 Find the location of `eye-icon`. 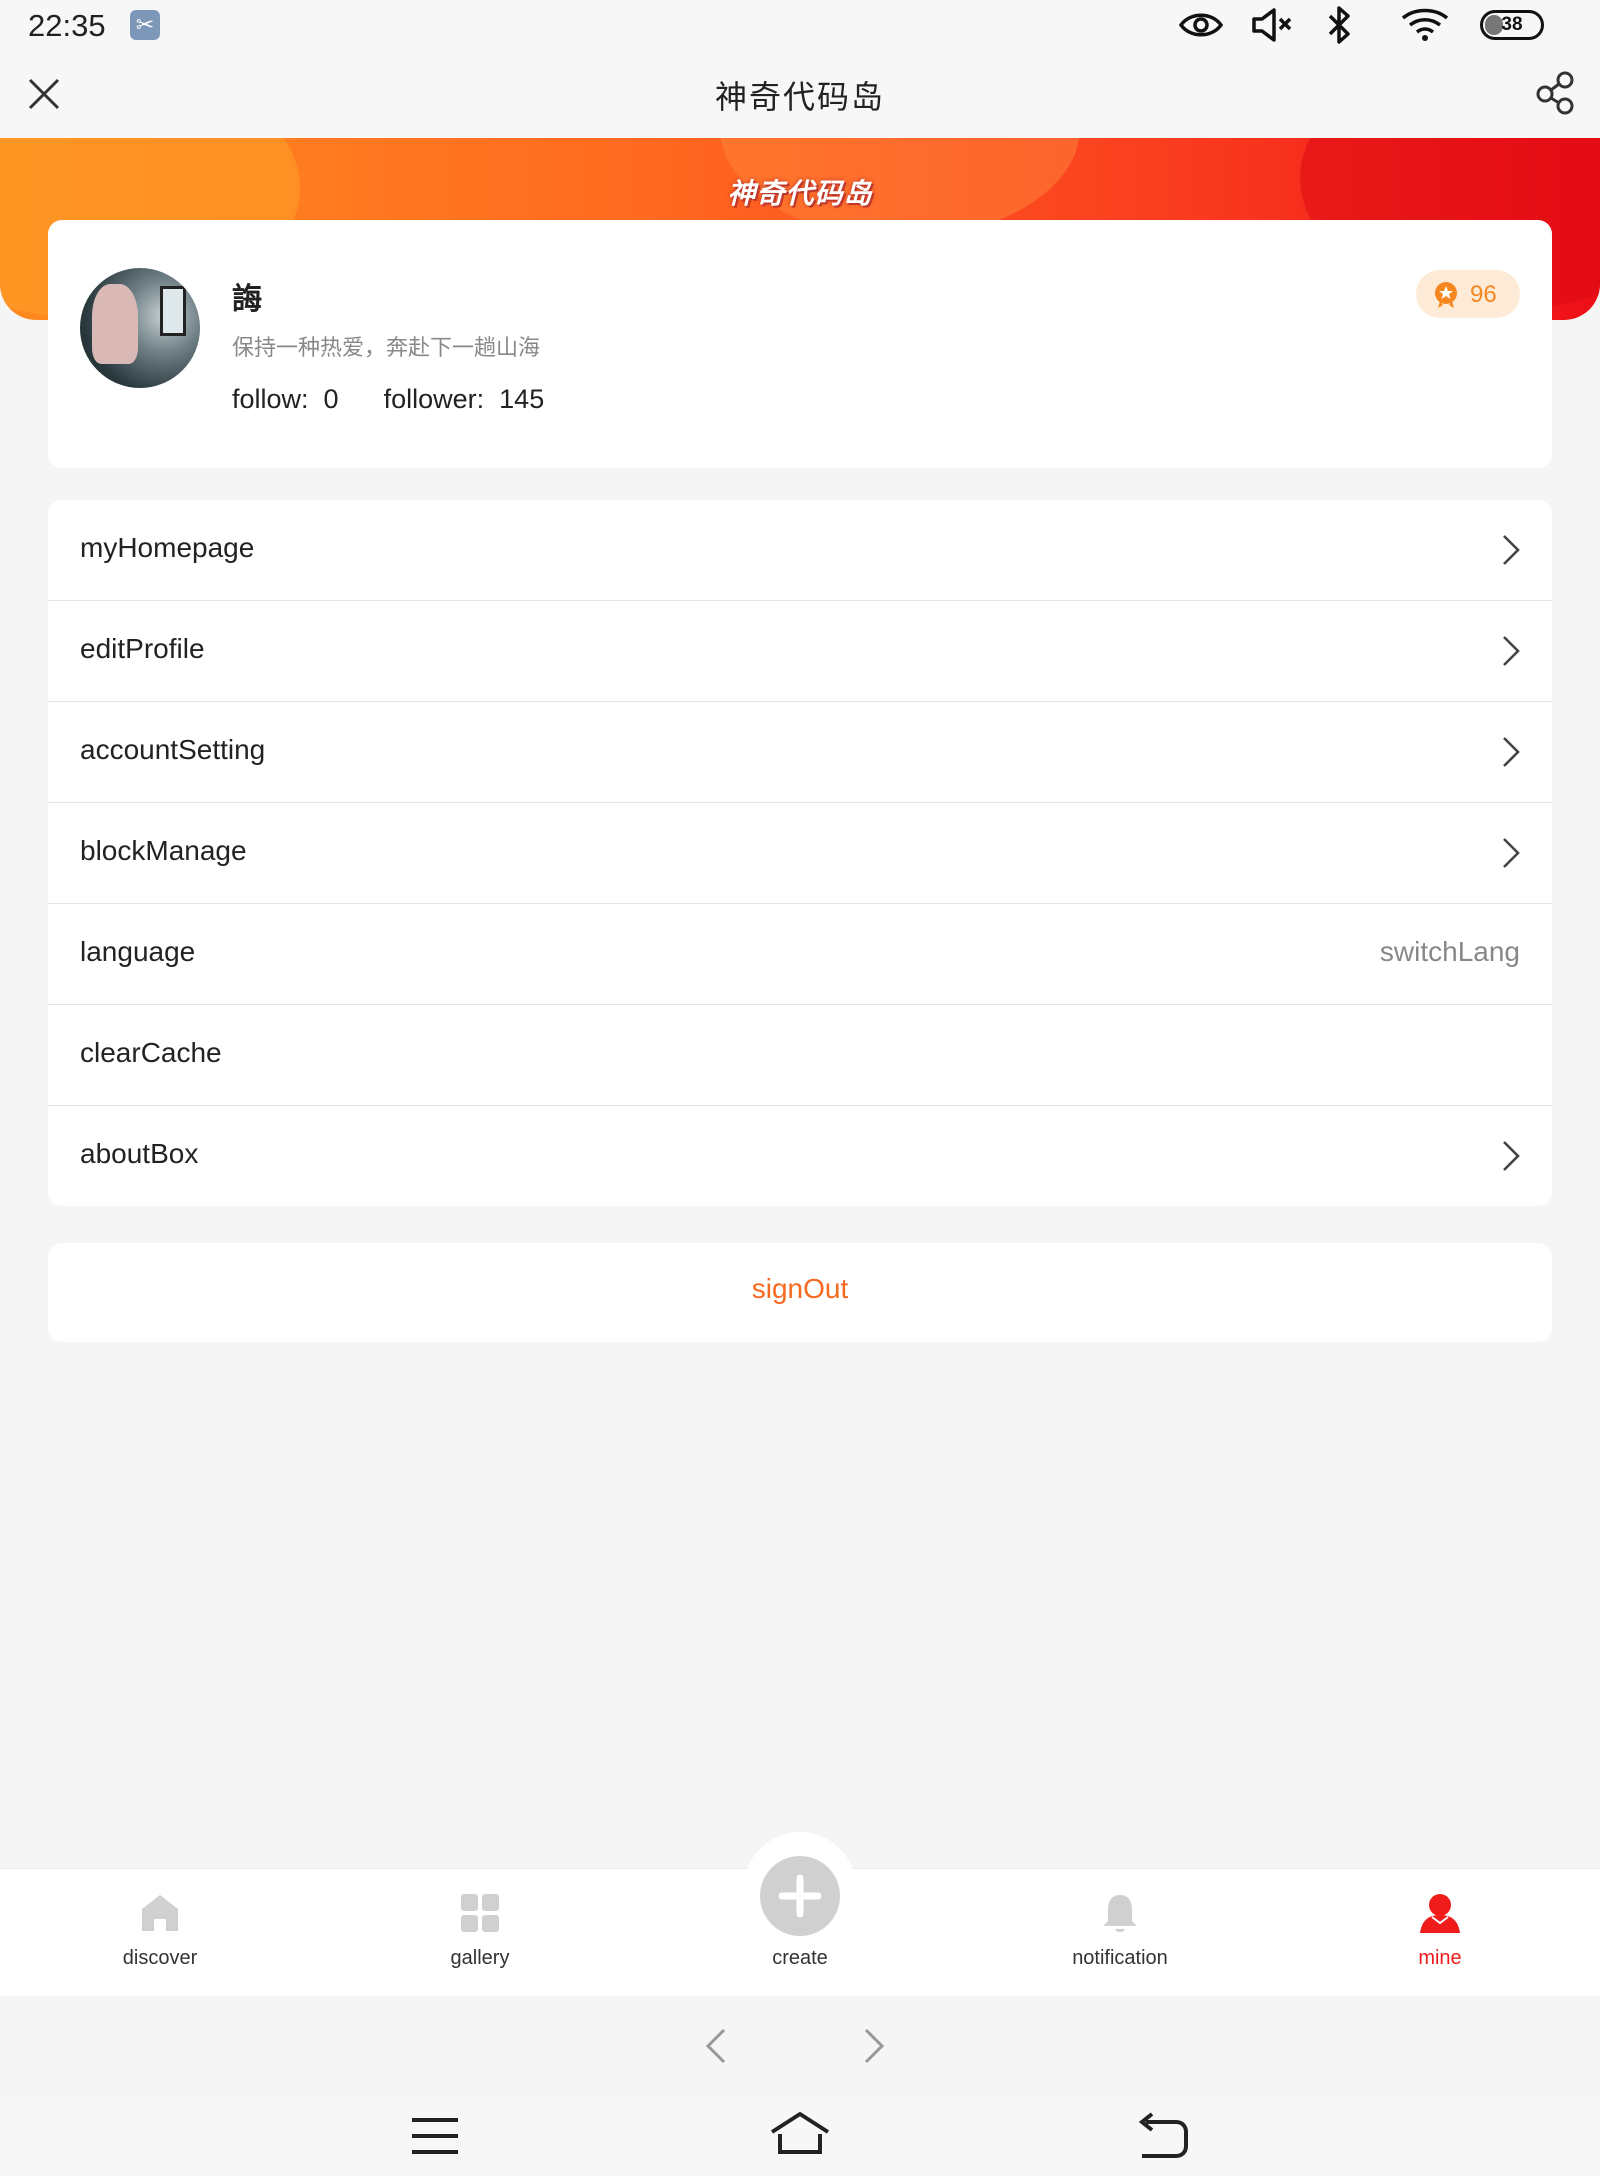

eye-icon is located at coordinates (1201, 25).